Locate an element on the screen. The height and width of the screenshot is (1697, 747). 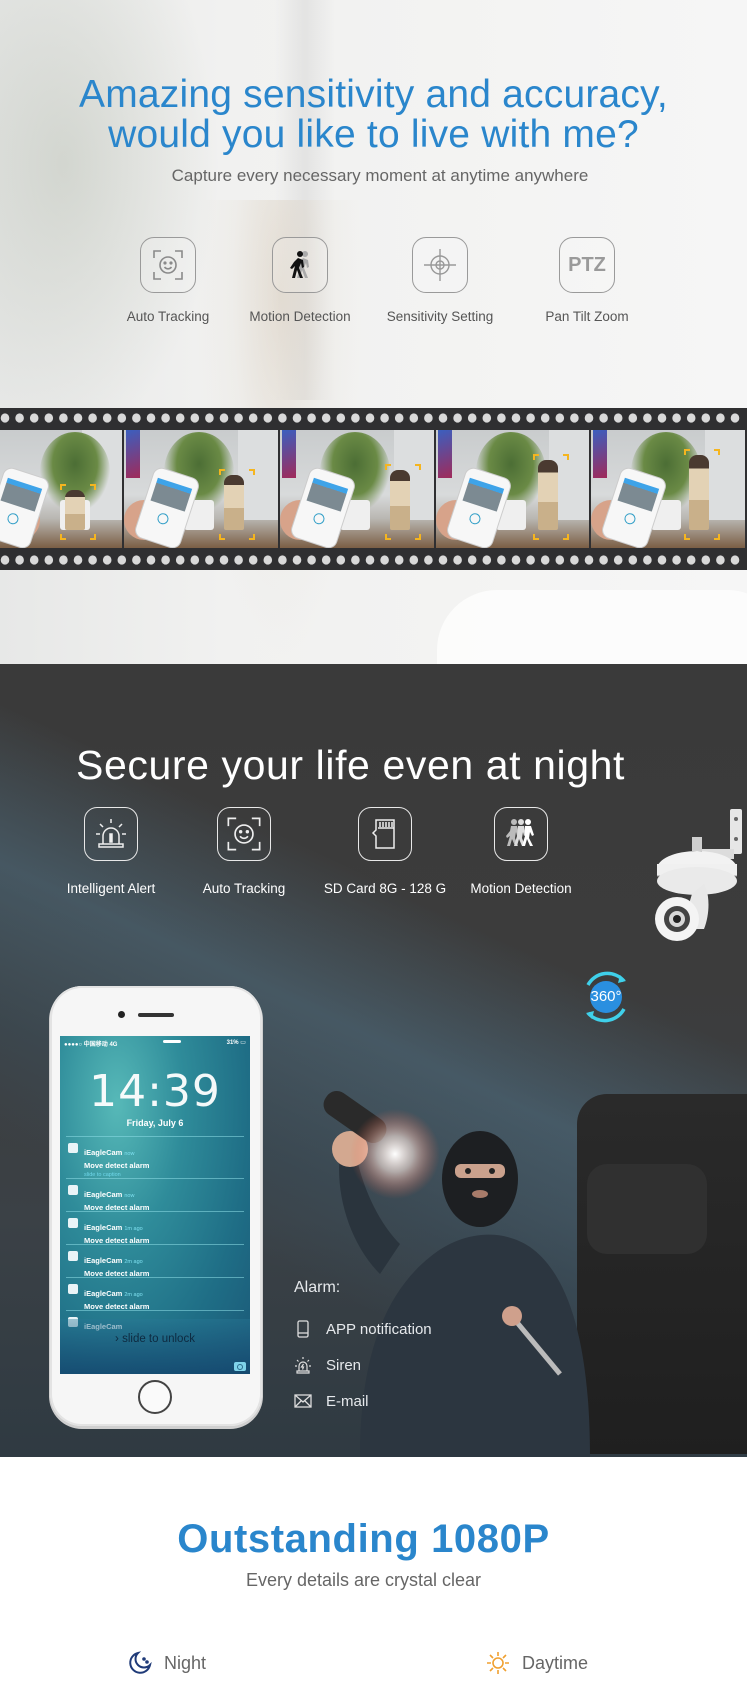
film-strip is located at coordinates (373, 489).